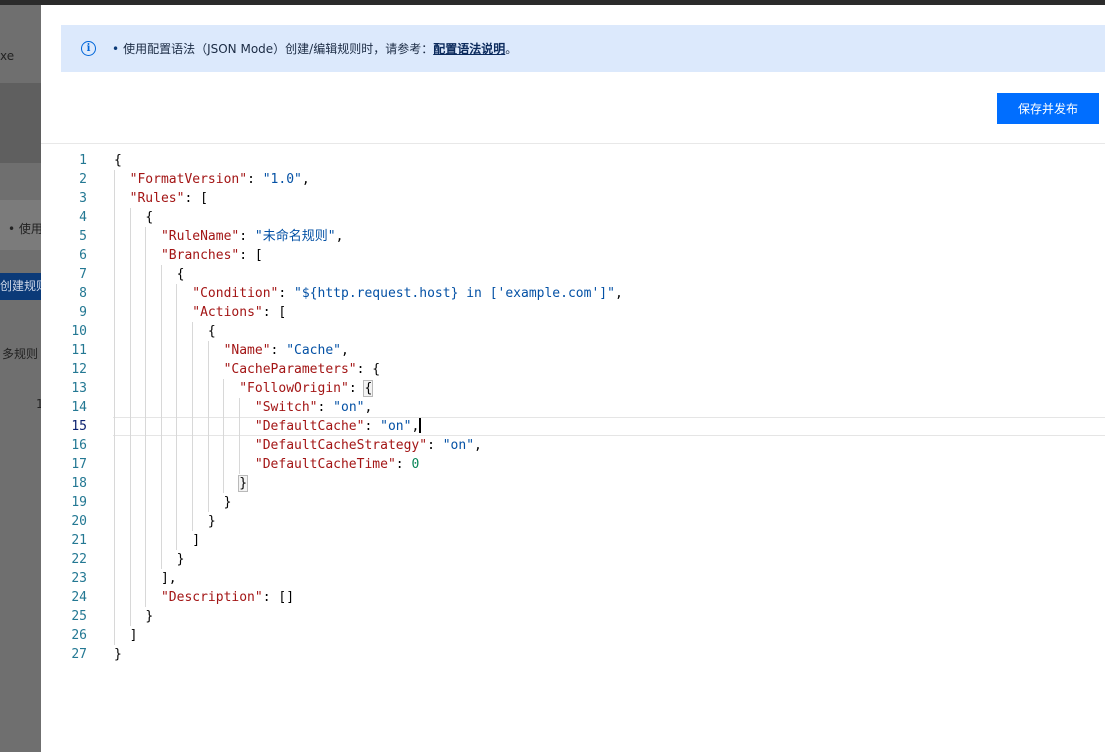 Image resolution: width=1105 pixels, height=752 pixels. Describe the element at coordinates (88, 48) in the screenshot. I see `info-icon: i` at that location.